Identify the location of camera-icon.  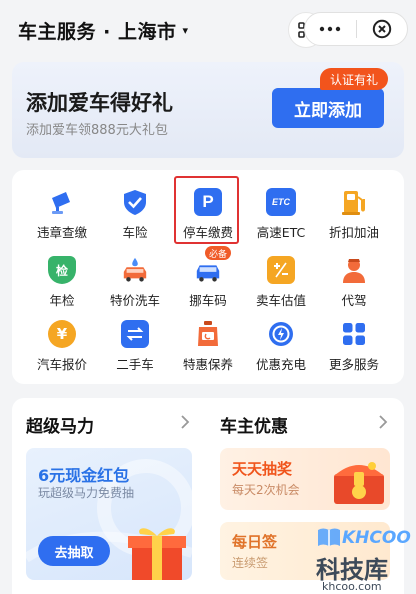
(62, 202).